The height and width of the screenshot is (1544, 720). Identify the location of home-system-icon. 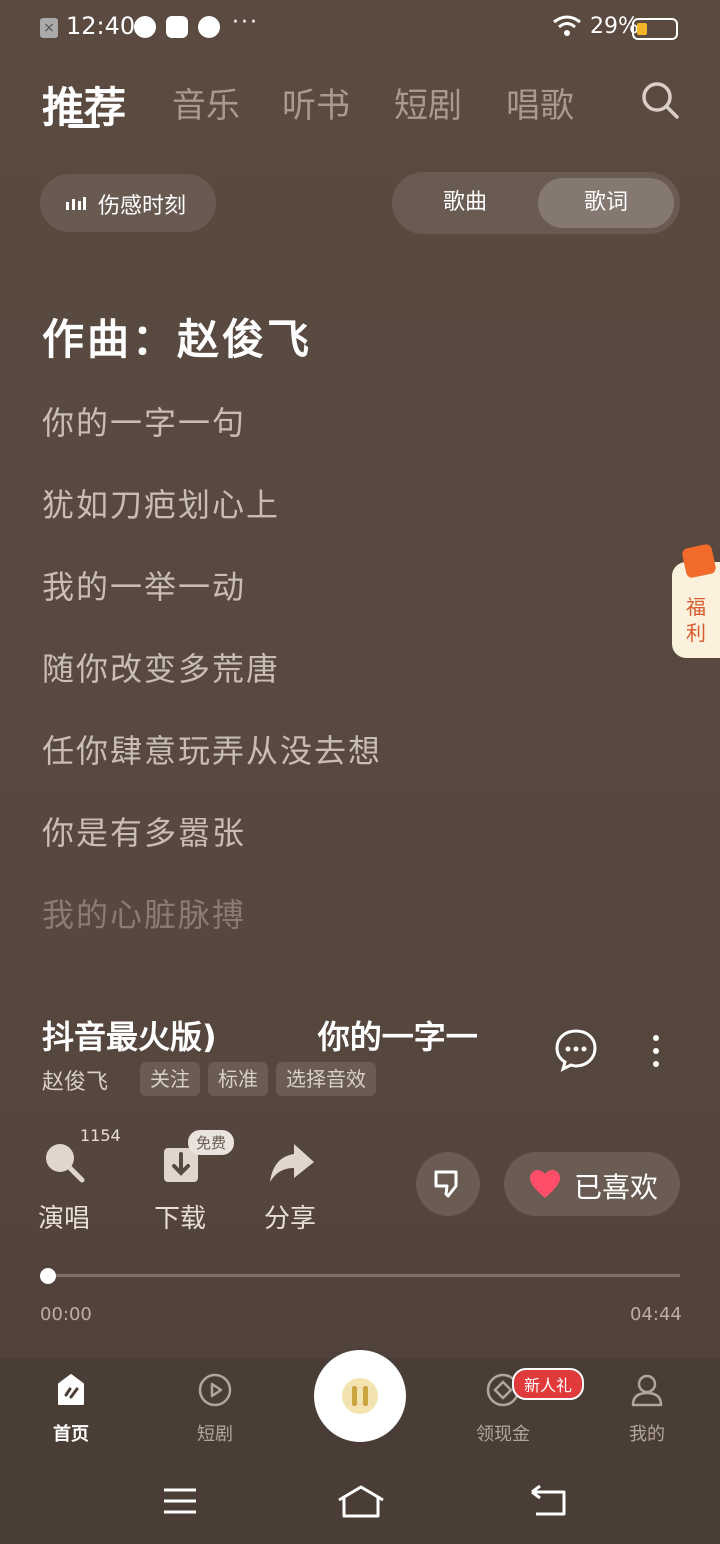
(361, 1502).